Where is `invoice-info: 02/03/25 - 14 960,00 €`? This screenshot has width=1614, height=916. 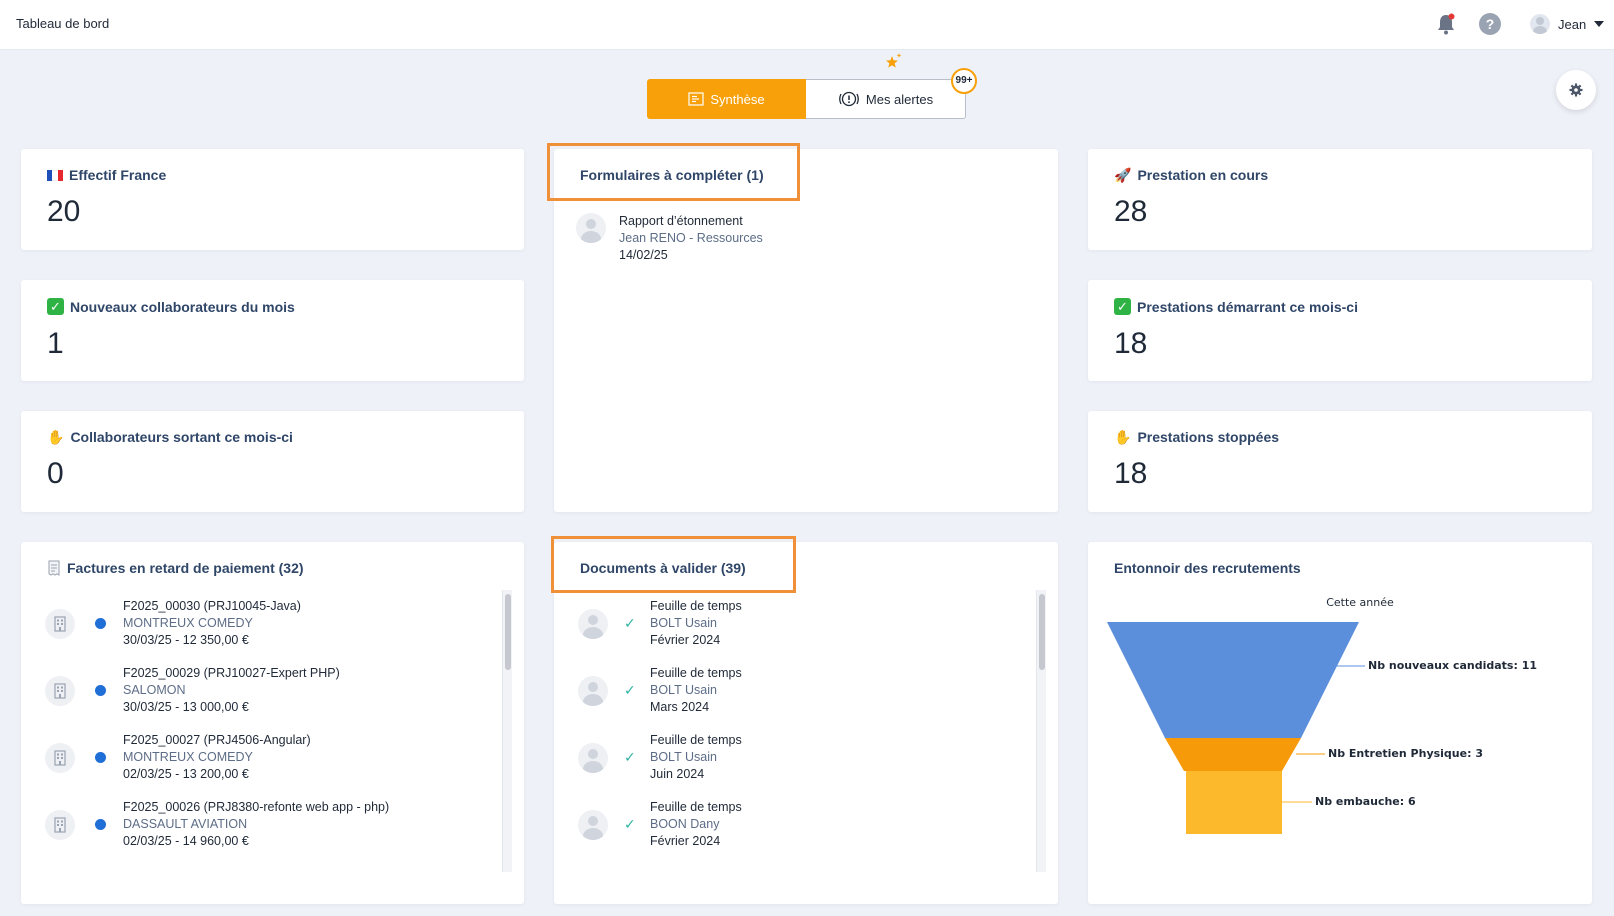 invoice-info: 02/03/25 - 14 960,00 € is located at coordinates (186, 841).